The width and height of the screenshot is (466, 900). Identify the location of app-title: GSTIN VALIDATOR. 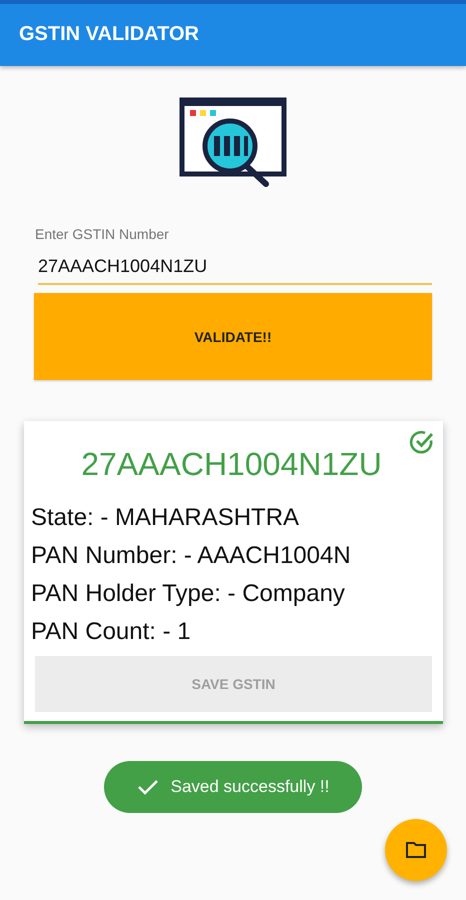
(109, 34).